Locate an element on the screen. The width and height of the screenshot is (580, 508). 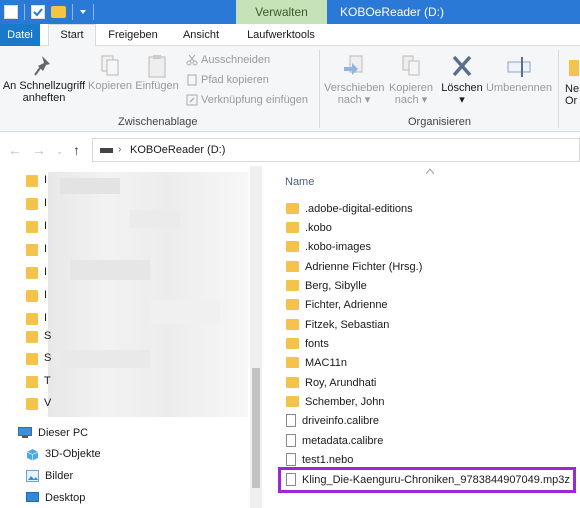
this-pc-label: Dieser PC is located at coordinates (63, 433).